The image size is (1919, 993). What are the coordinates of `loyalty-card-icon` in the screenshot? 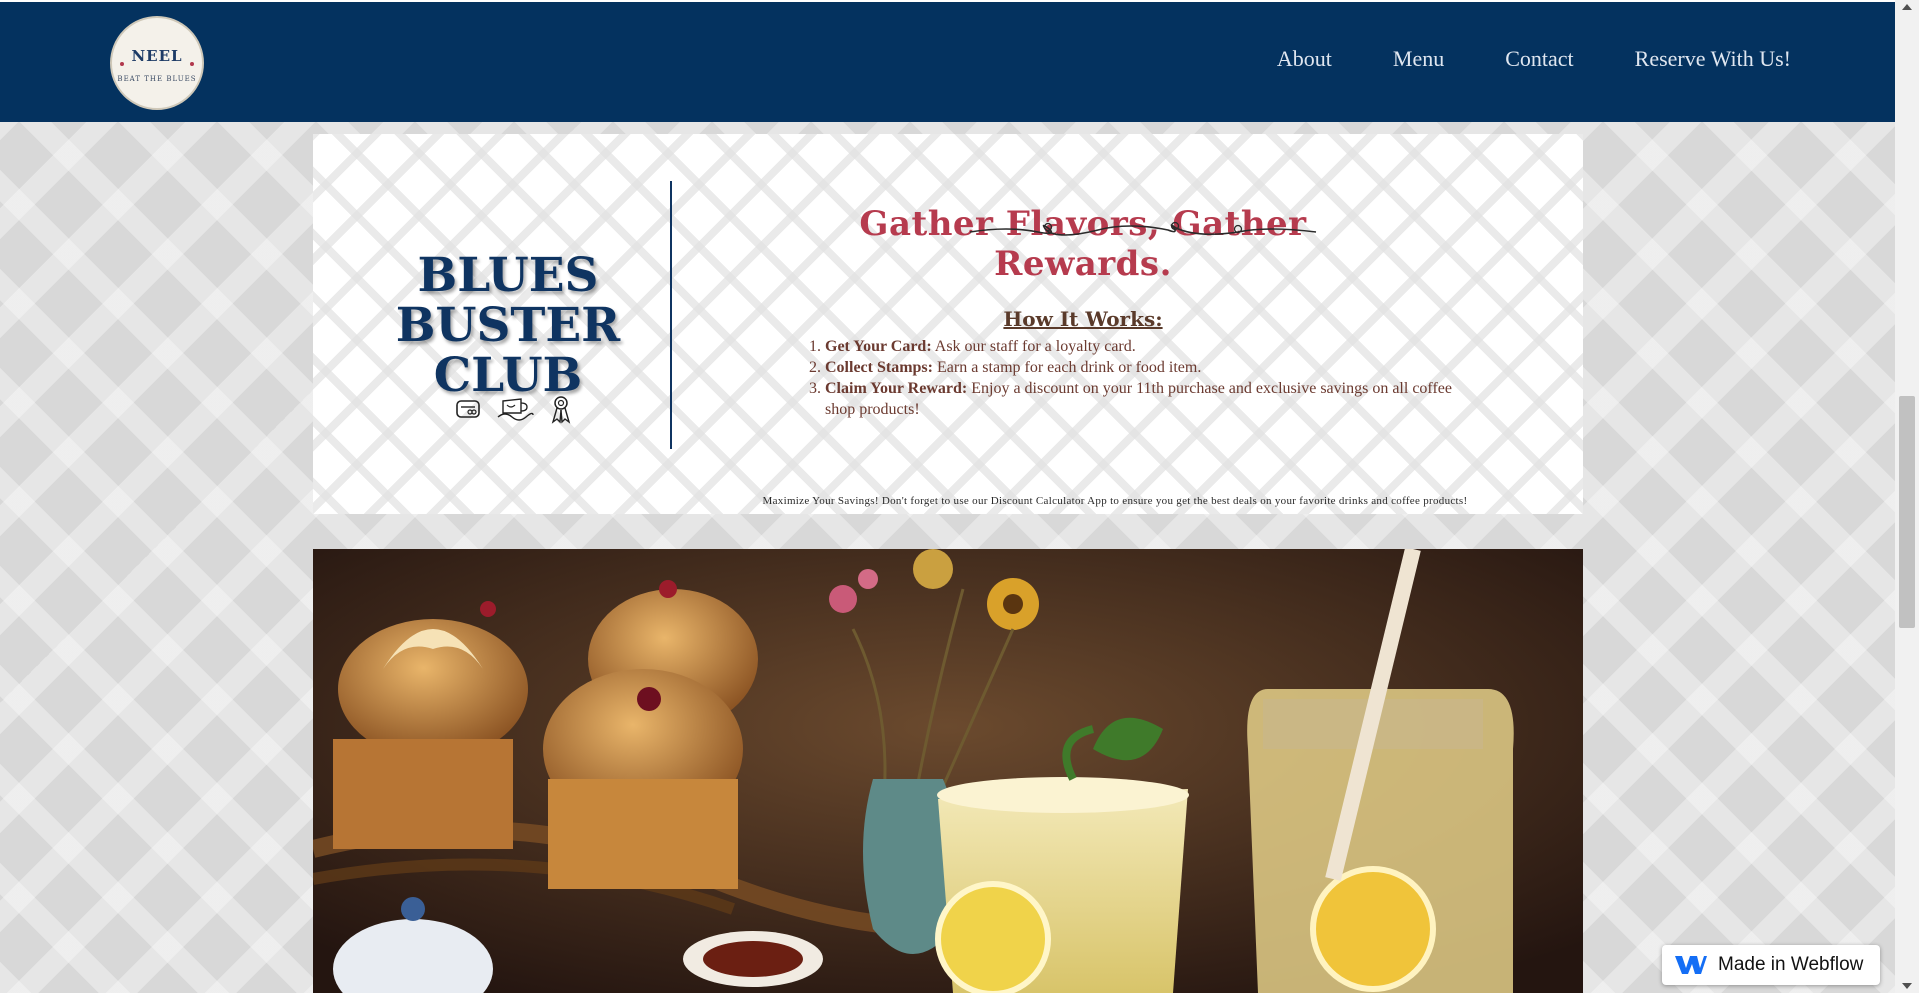 It's located at (468, 409).